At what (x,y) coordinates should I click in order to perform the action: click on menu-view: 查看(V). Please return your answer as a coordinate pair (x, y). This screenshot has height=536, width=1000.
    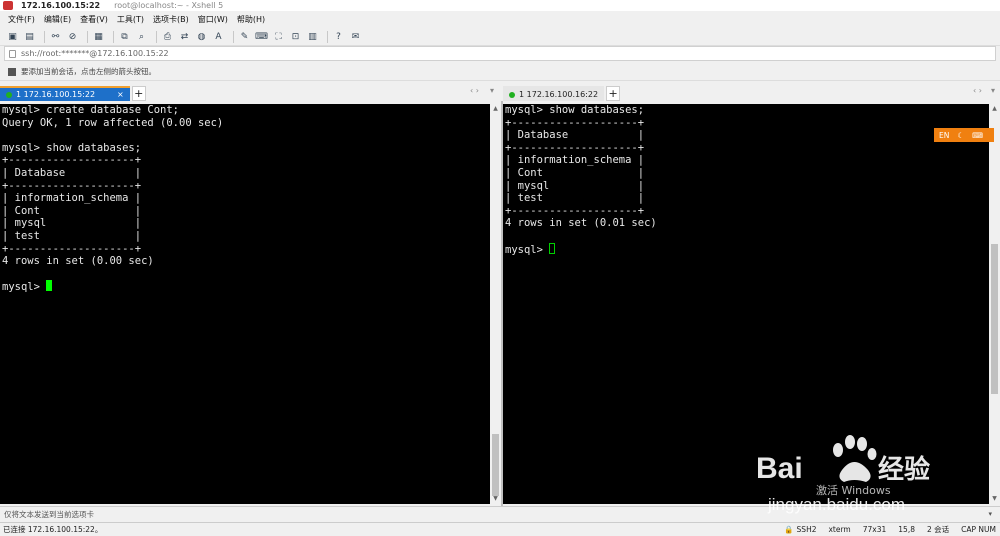
    Looking at the image, I should click on (94, 19).